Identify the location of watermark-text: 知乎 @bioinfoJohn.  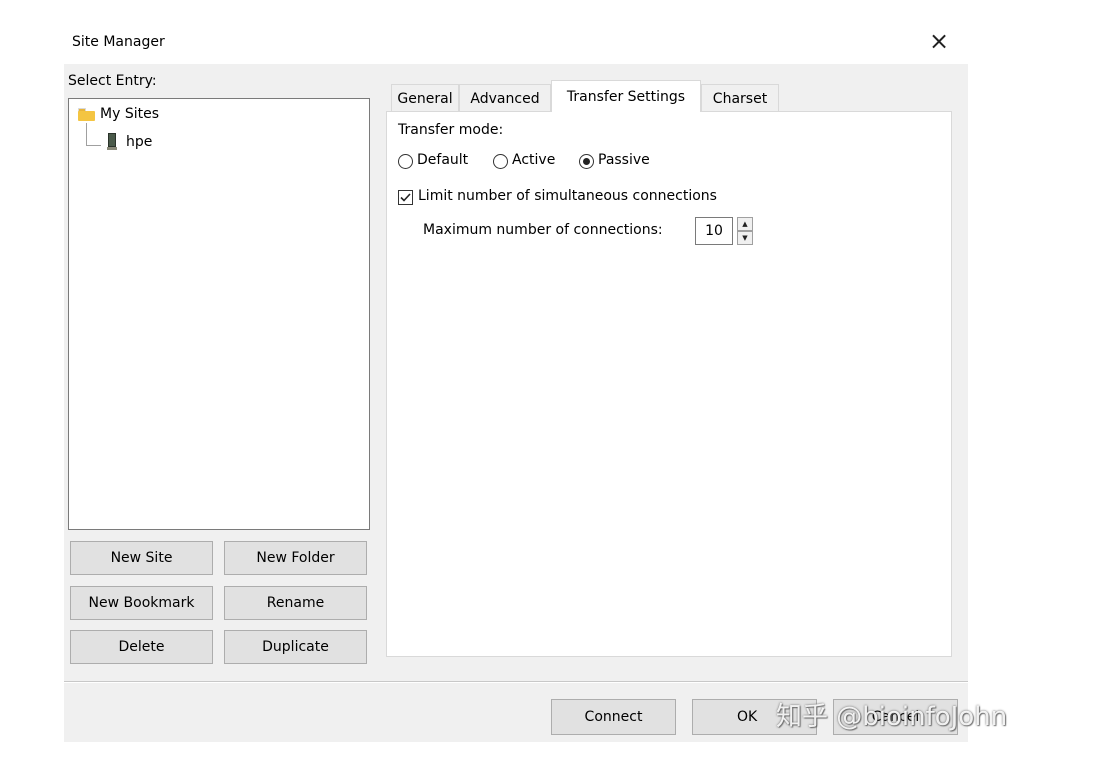
(892, 717).